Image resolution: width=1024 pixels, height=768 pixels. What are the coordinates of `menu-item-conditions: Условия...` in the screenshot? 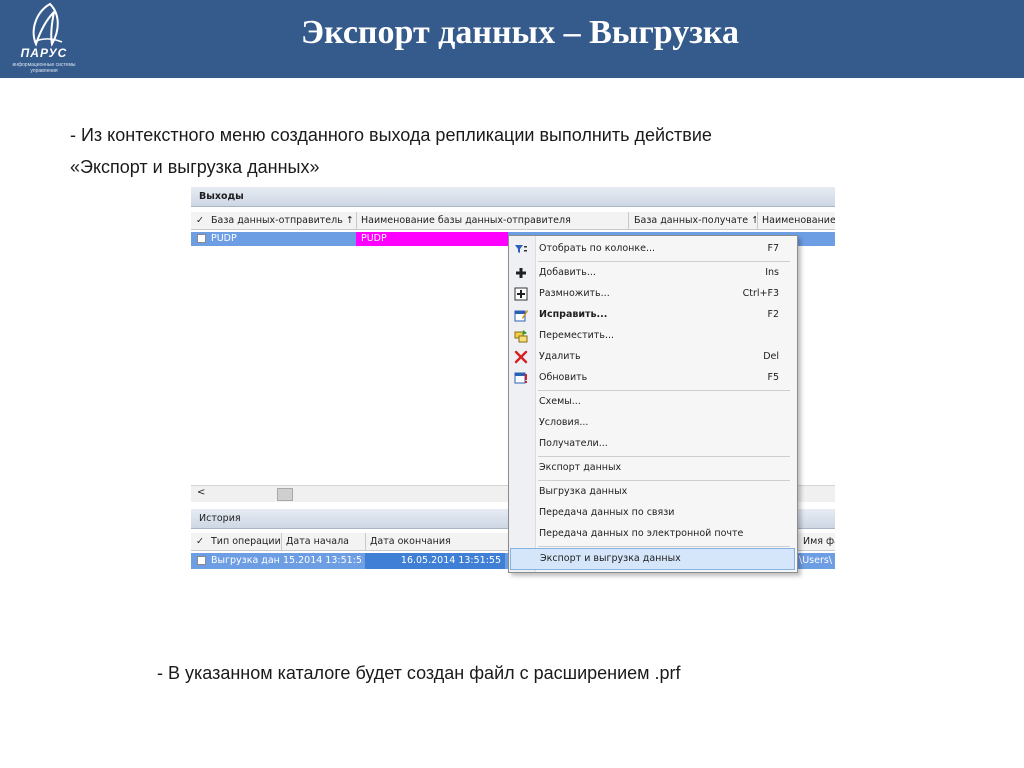 It's located at (652, 423).